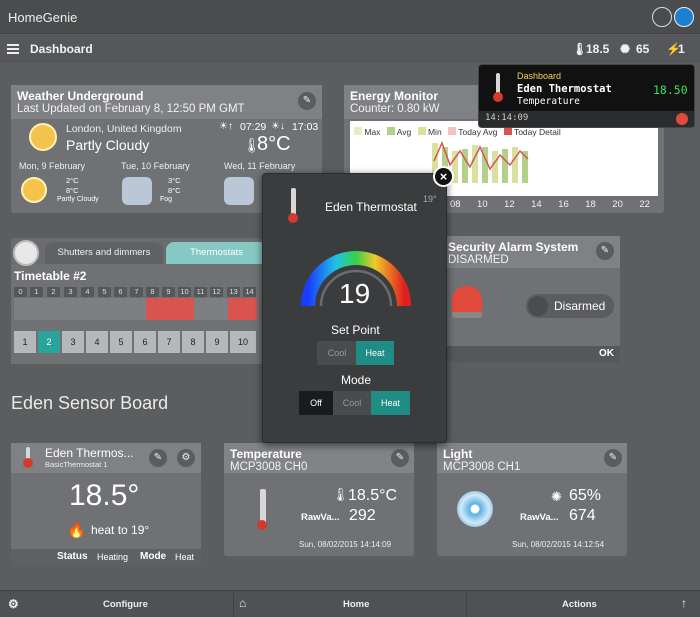 This screenshot has width=700, height=617. What do you see at coordinates (467, 302) in the screenshot?
I see `siren-icon` at bounding box center [467, 302].